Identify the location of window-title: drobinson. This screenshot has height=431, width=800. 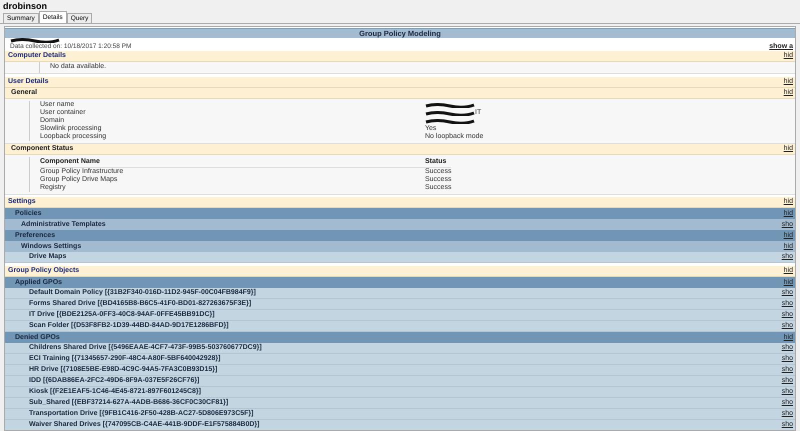
(25, 6).